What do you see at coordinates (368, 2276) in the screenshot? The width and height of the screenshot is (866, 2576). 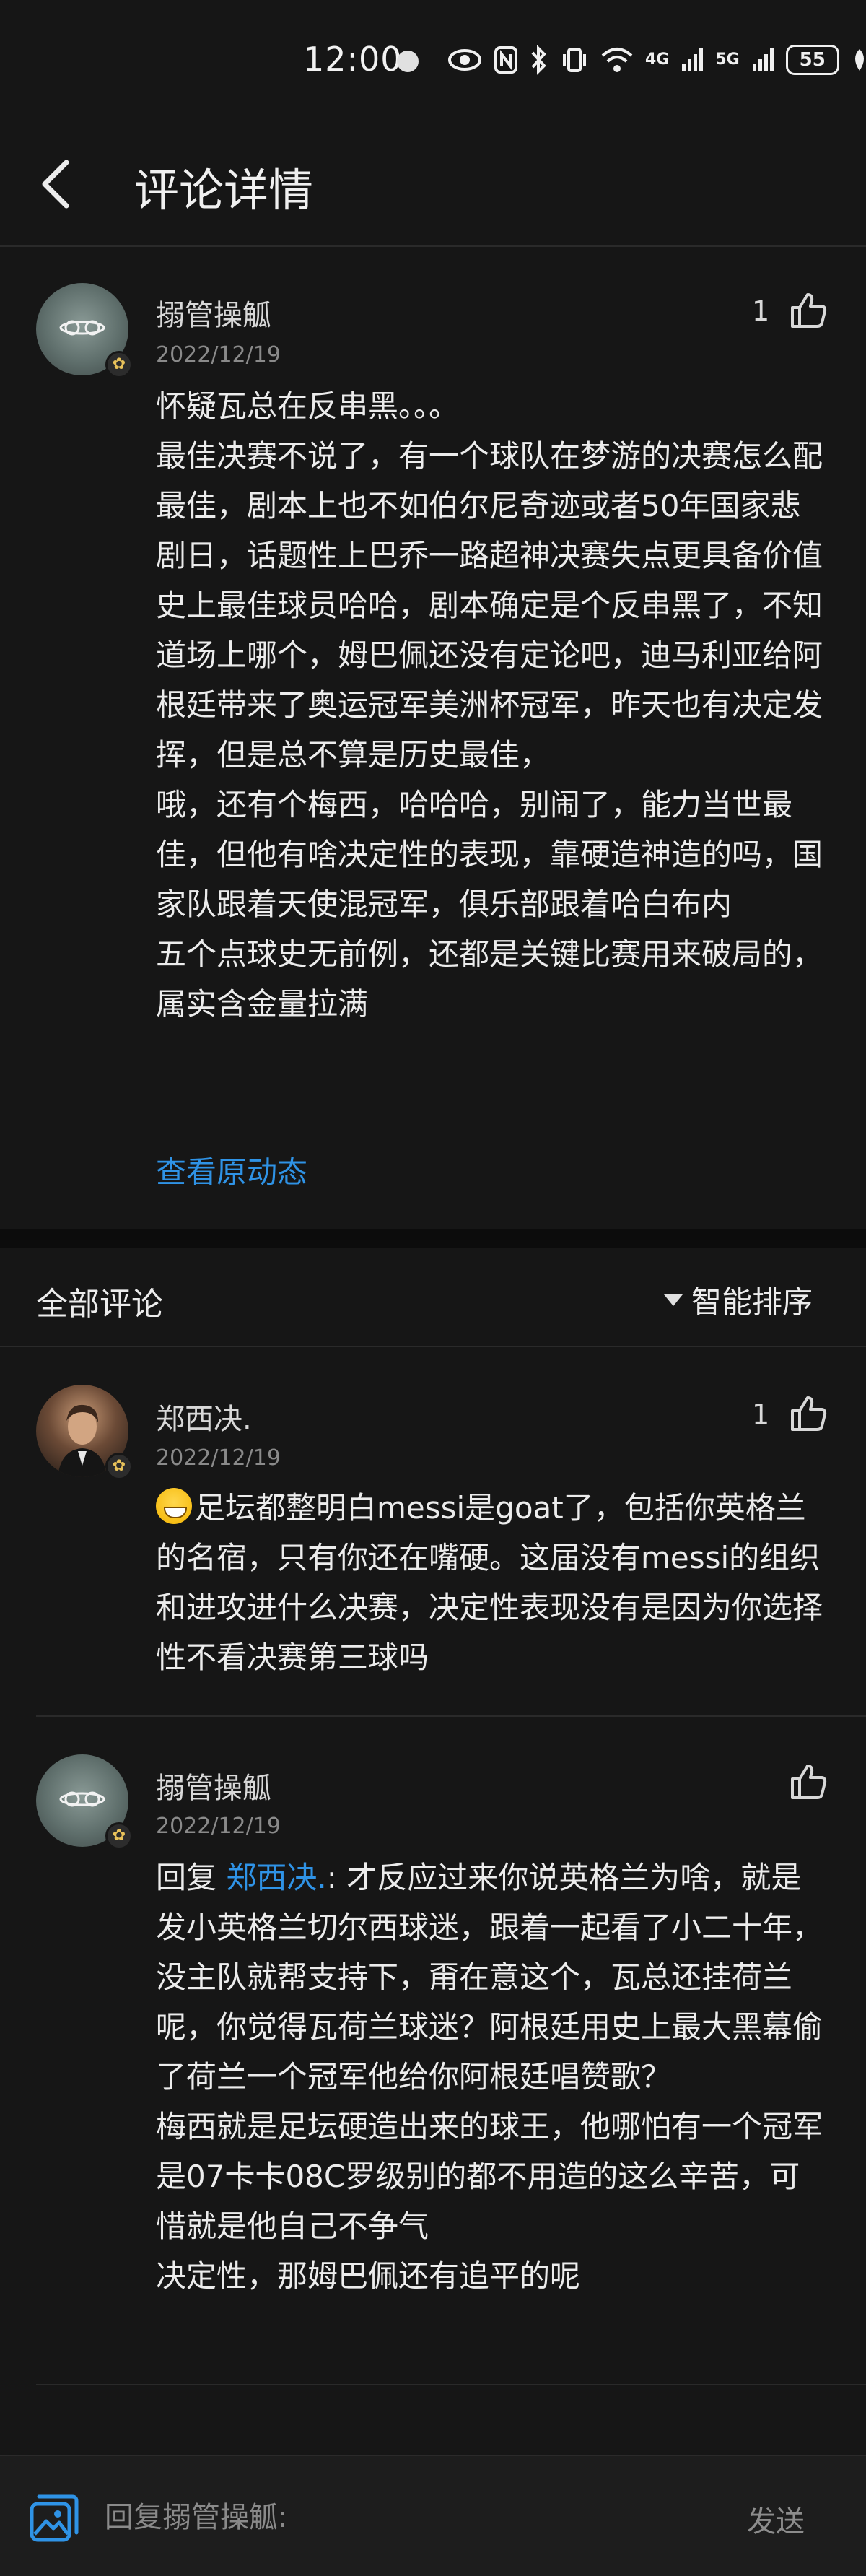 I see `comment-text: 决定性，那姆巴佩还有追平的呢` at bounding box center [368, 2276].